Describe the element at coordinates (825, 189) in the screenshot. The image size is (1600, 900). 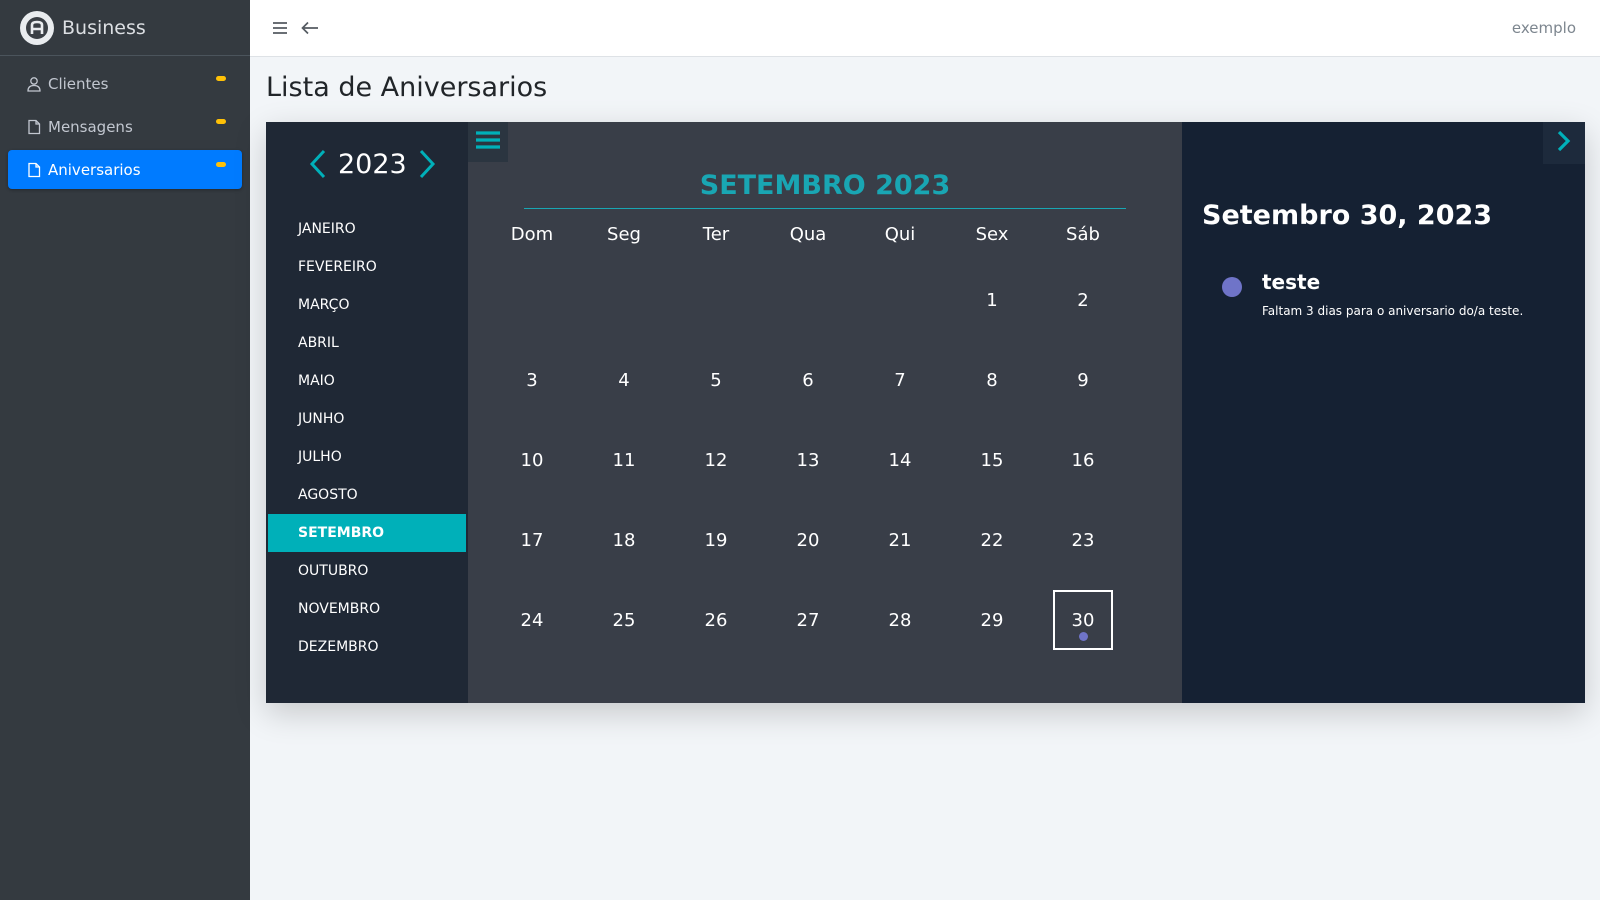
I see `month-title: SETEMBRO 2023` at that location.